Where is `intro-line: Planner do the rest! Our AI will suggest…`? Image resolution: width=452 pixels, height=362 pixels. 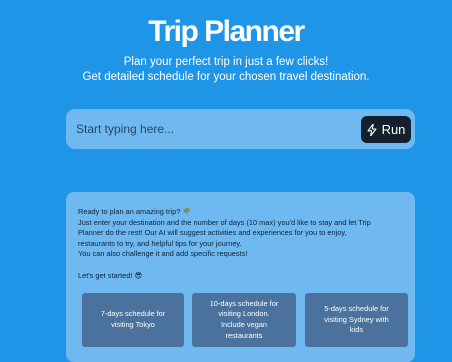 intro-line: Planner do the rest! Our AI will suggest… is located at coordinates (212, 233).